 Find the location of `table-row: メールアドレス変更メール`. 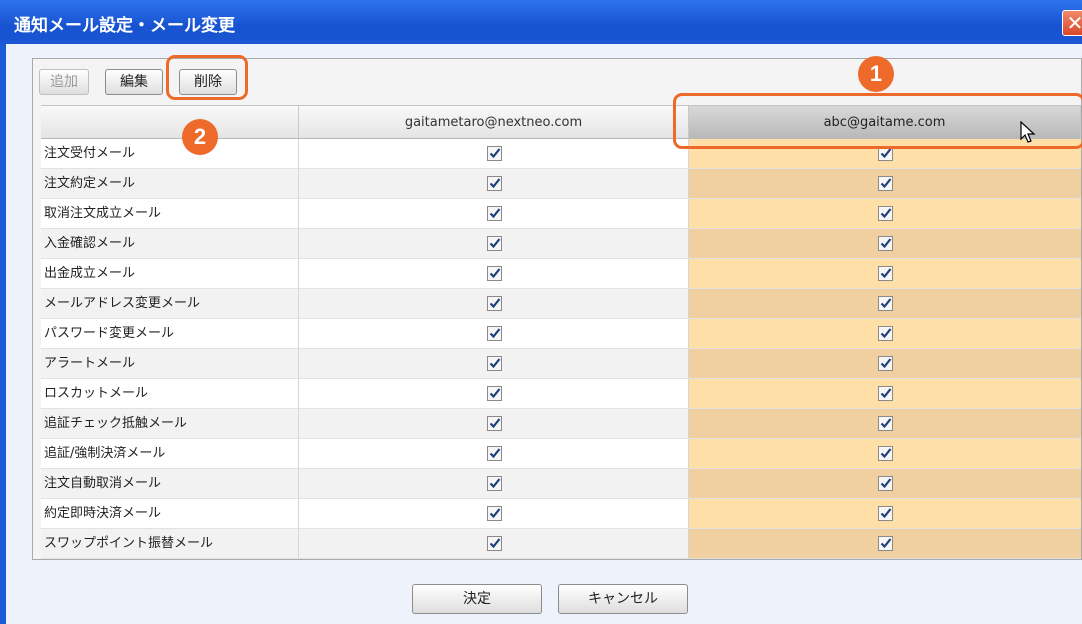

table-row: メールアドレス変更メール is located at coordinates (561, 304).